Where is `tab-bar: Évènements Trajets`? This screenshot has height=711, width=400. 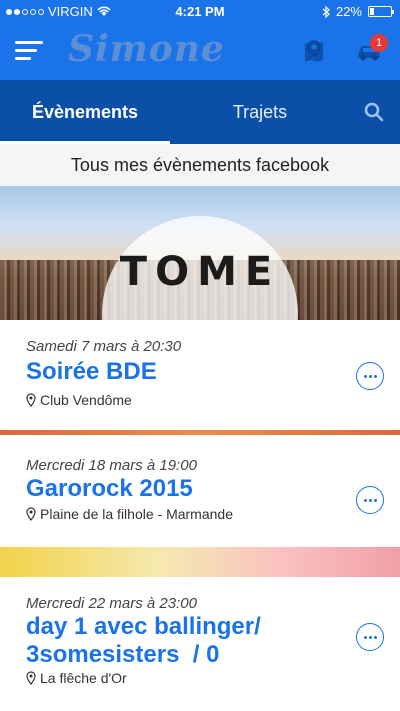 tab-bar: Évènements Trajets is located at coordinates (200, 112).